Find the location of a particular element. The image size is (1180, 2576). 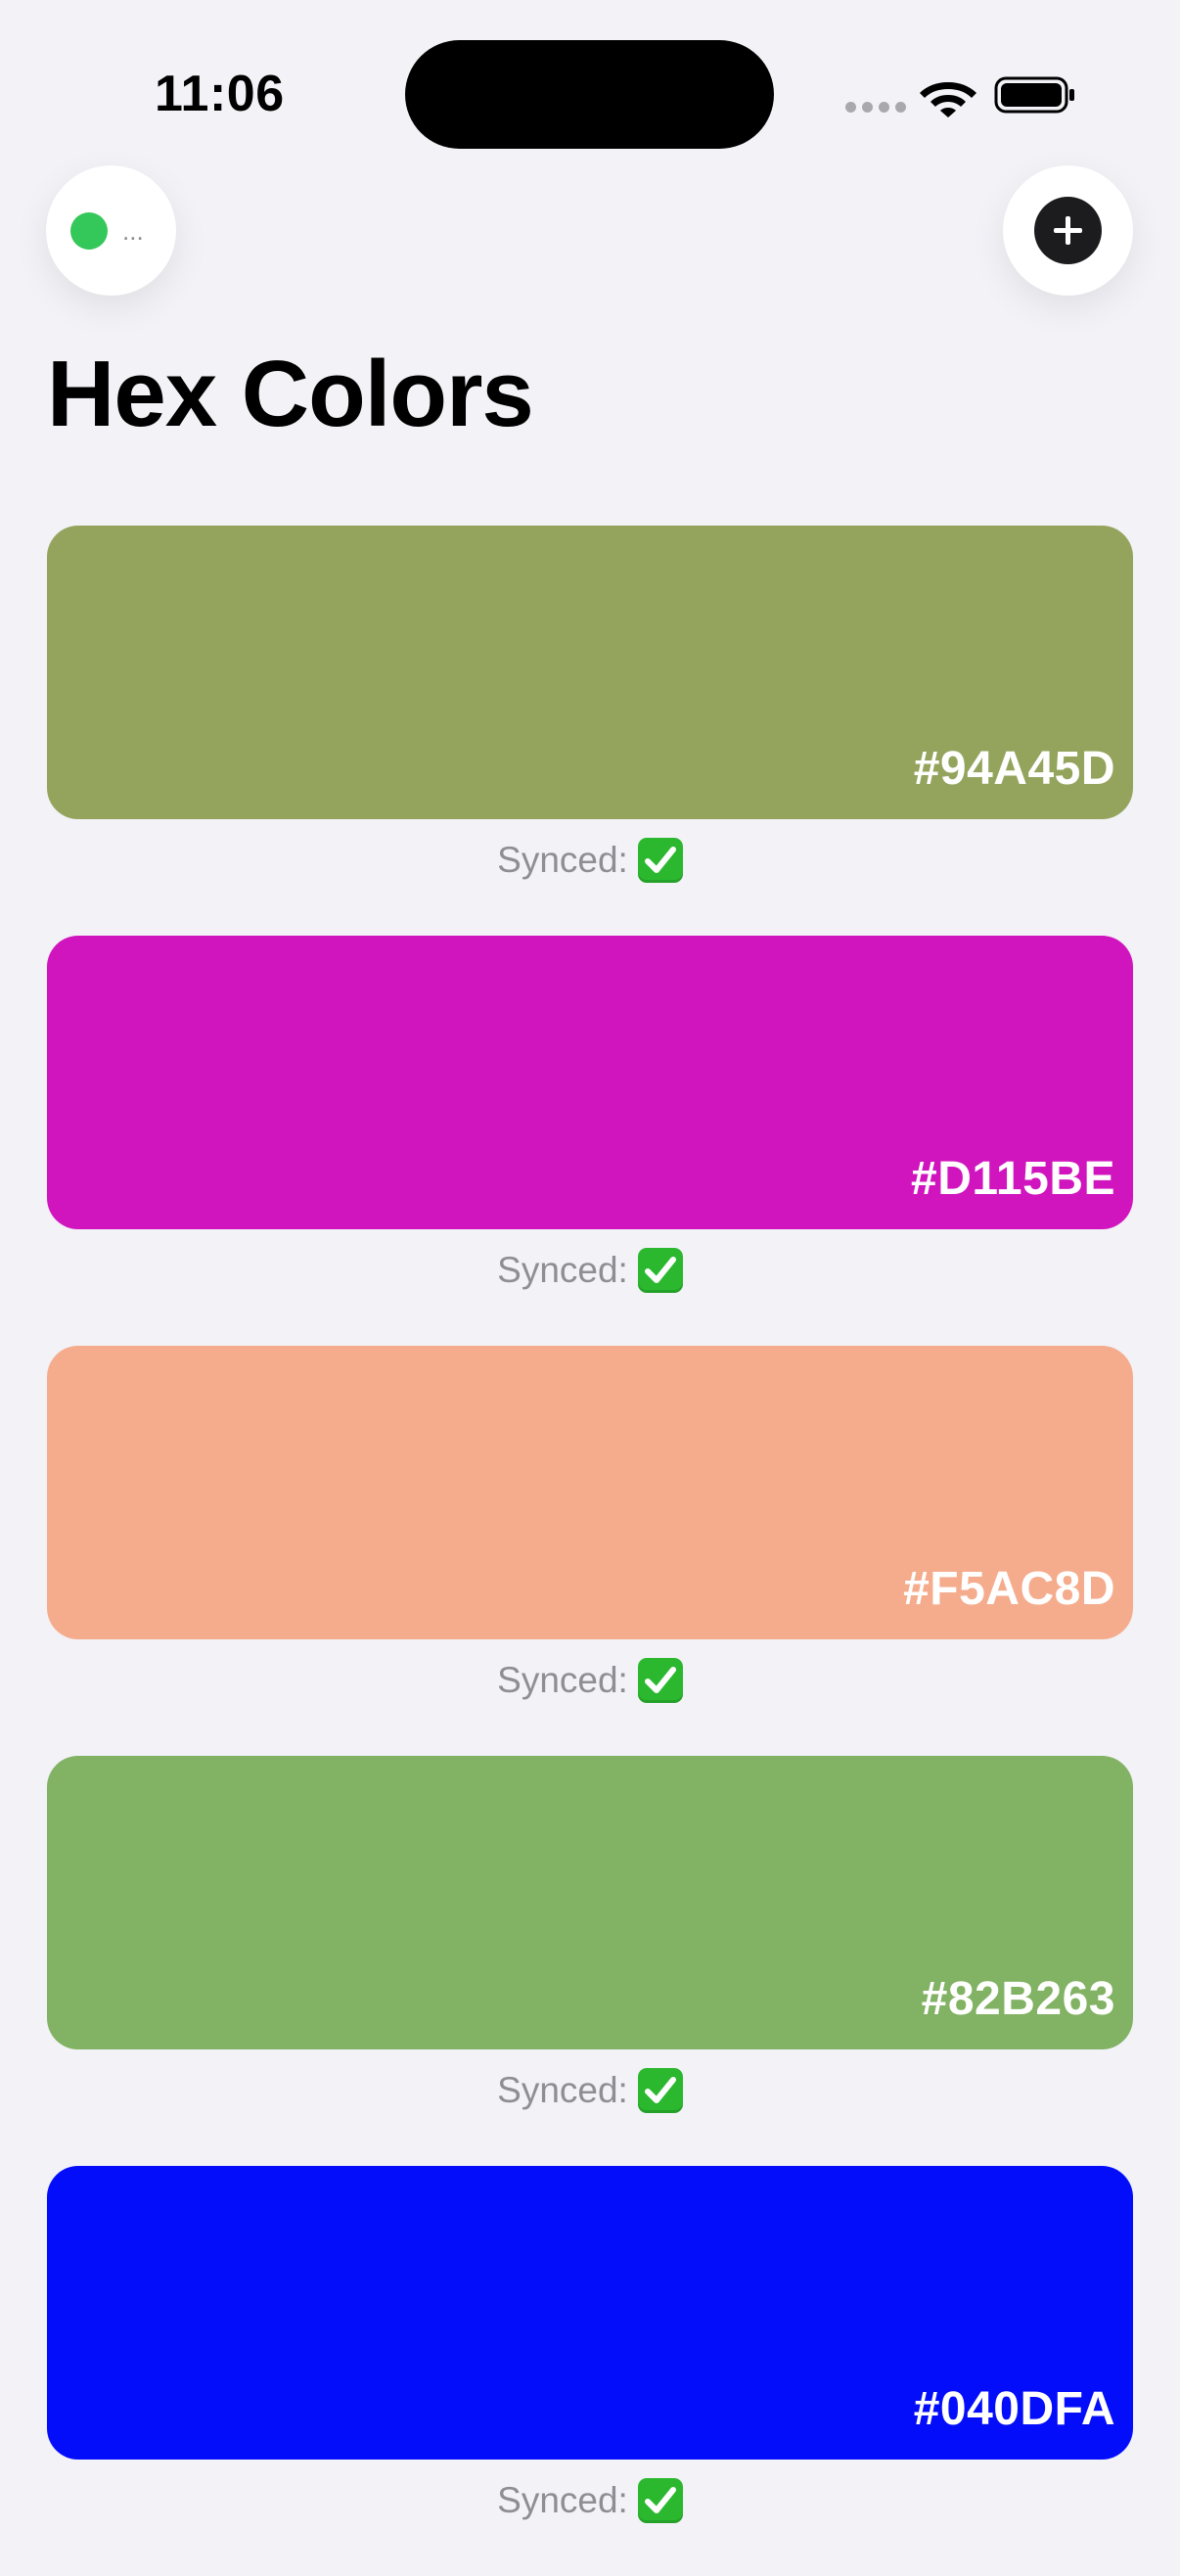

color-swatch: #040DFA is located at coordinates (590, 2313).